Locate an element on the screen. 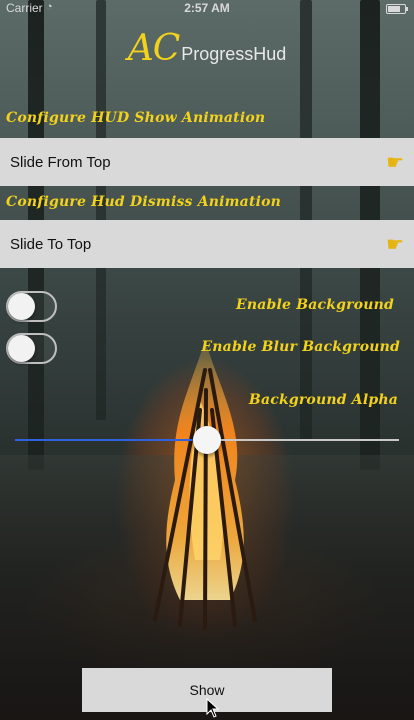  dismiss-animation-value: Slide To Top is located at coordinates (51, 244).